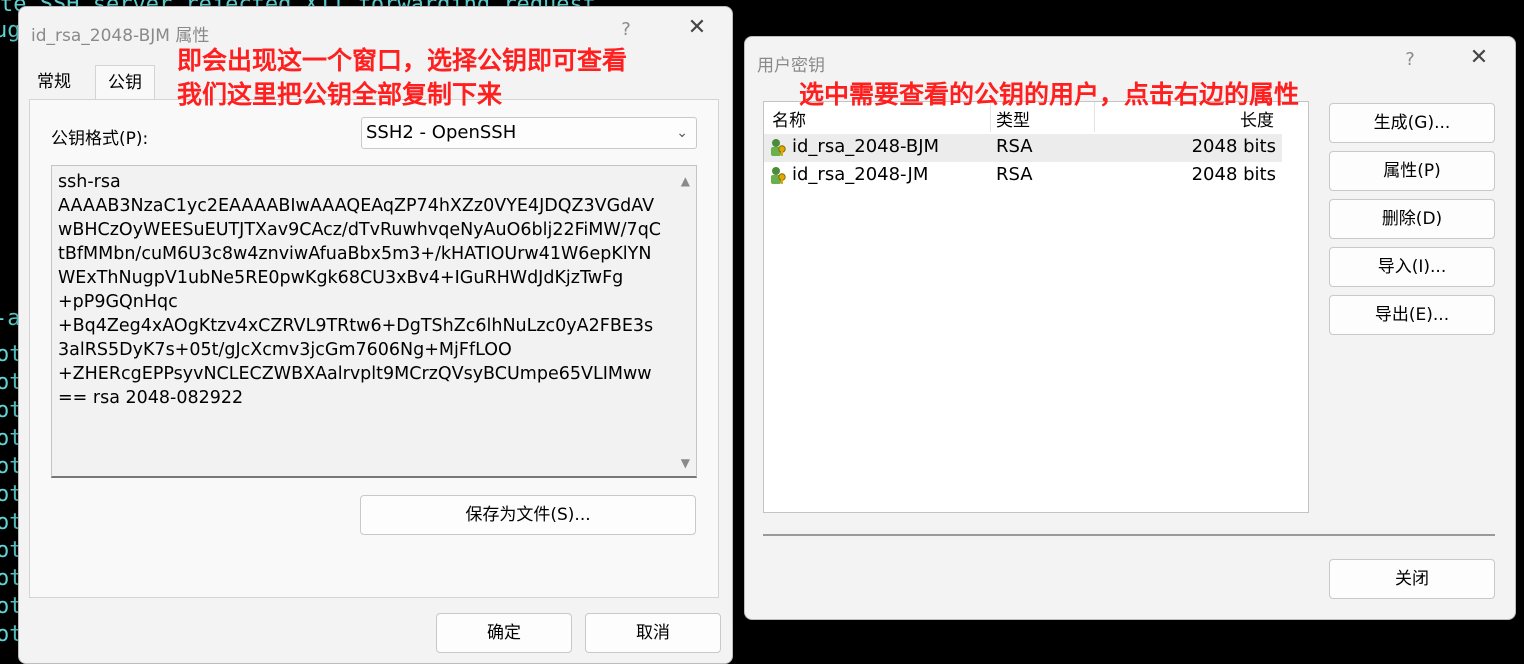 This screenshot has width=1524, height=664. Describe the element at coordinates (441, 132) in the screenshot. I see `format-value: SSH2 - OpenSSH` at that location.